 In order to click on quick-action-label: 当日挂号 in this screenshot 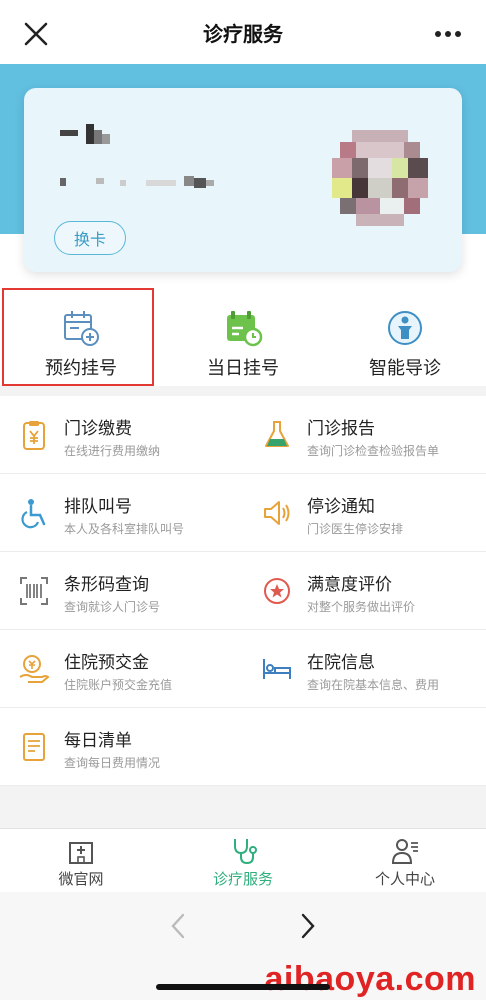, I will do `click(243, 368)`.